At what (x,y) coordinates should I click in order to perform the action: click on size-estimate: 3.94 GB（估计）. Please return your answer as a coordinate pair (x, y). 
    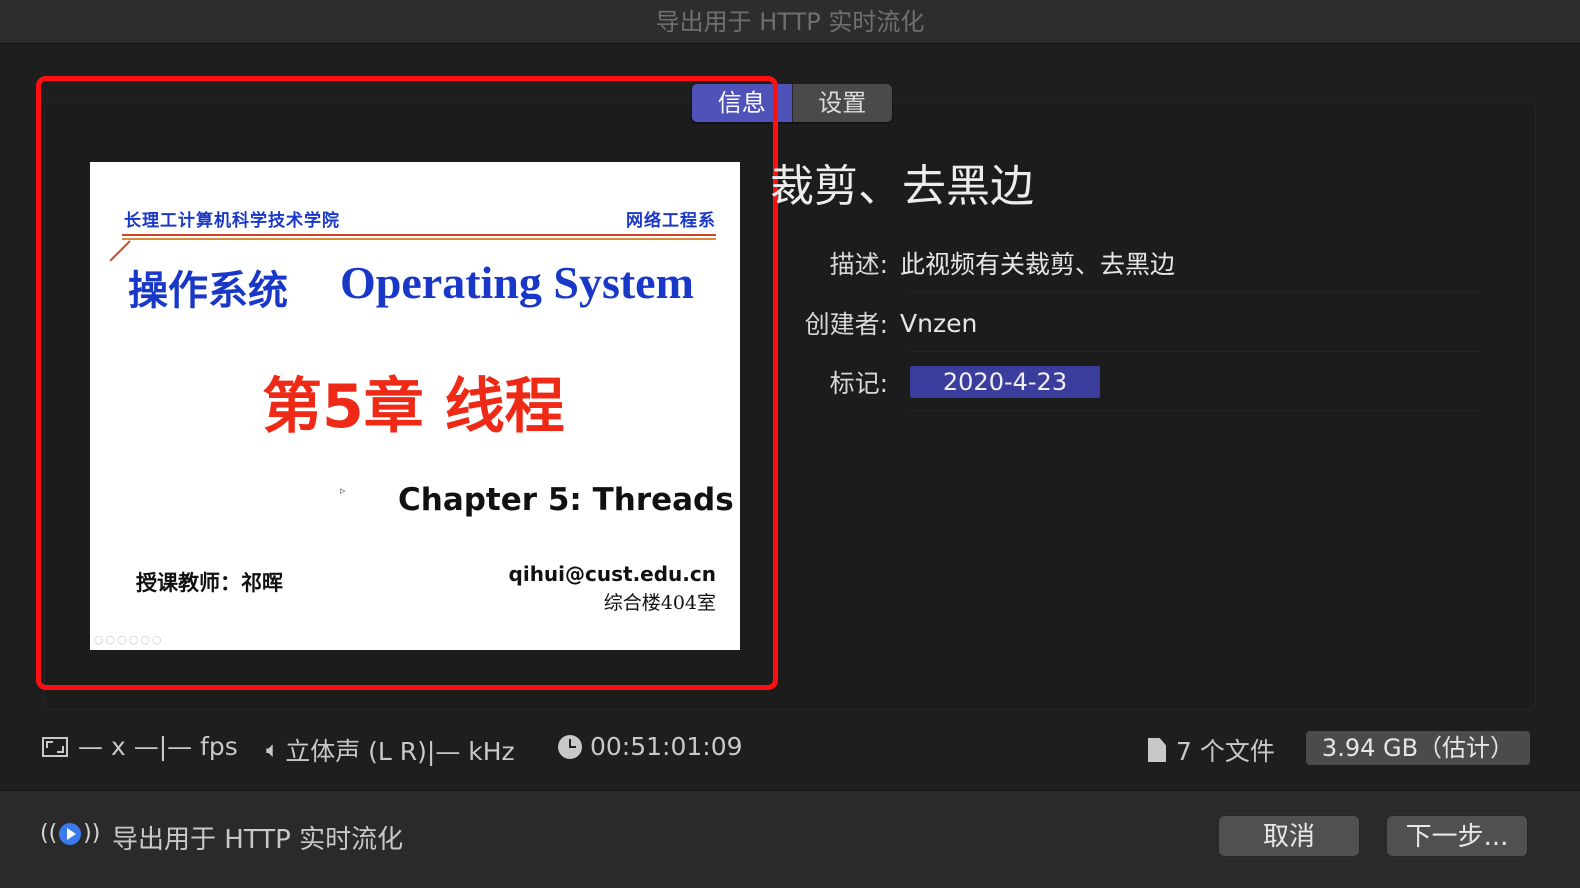
    Looking at the image, I should click on (1418, 748).